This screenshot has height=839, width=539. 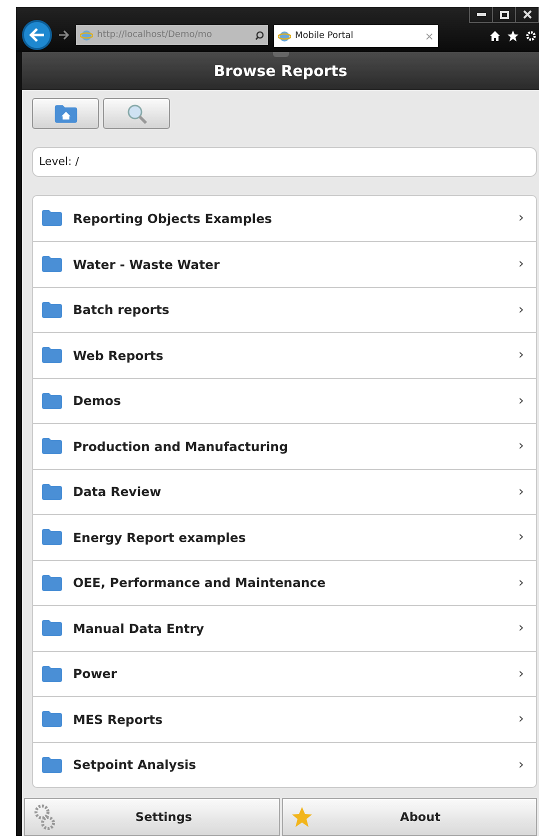 I want to click on folder-row: Data Review ›, so click(x=284, y=491).